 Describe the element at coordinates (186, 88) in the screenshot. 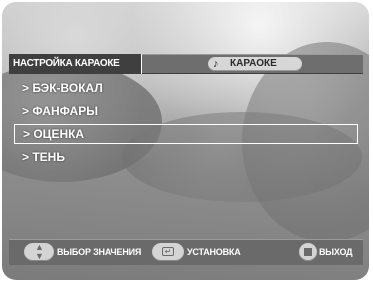

I see `menu-item-backing-vocals: > БЭК-ВОКАЛ` at that location.